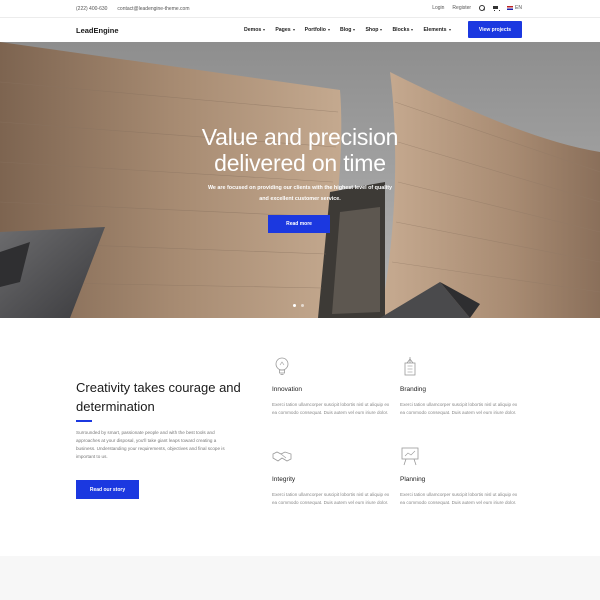  I want to click on feature-title: Branding, so click(413, 389).